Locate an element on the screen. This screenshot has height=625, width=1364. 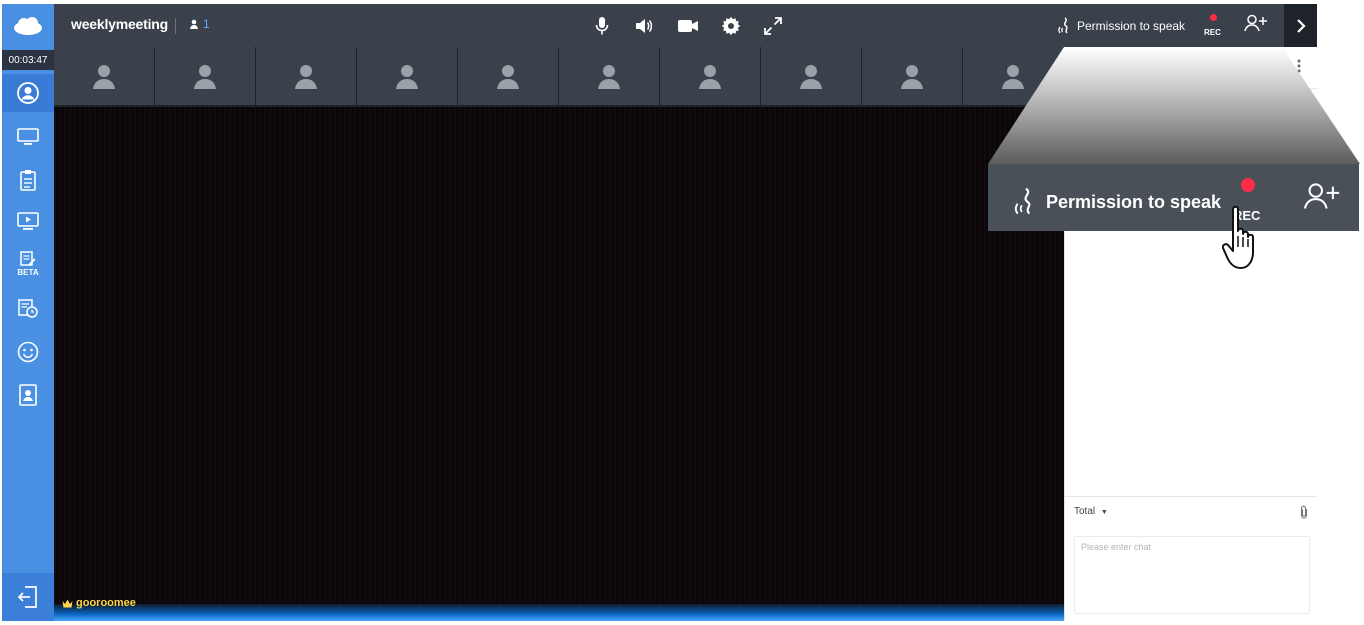
callout-permission-to-speak: Permission to speak is located at coordinates (1117, 202).